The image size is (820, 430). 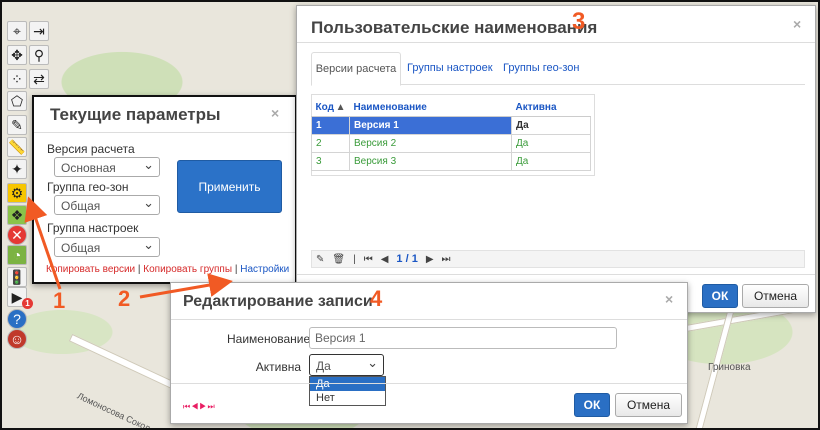 I want to click on annotation-4: 4, so click(x=376, y=298).